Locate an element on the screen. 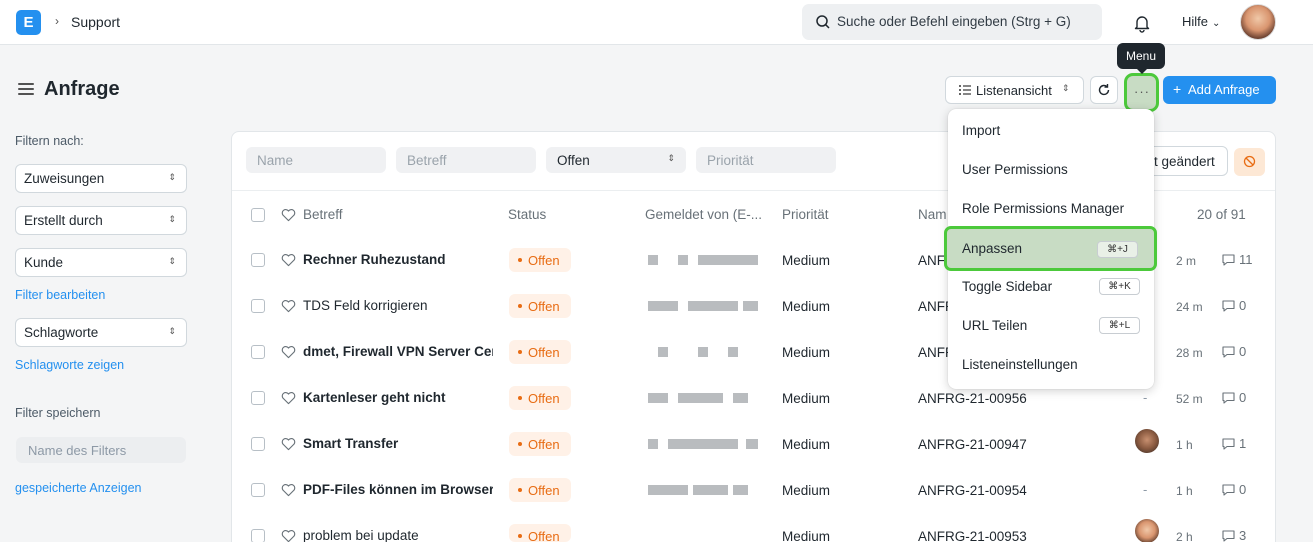 This screenshot has height=542, width=1313. add-anfrage-button: + Add Anfrage is located at coordinates (1219, 90).